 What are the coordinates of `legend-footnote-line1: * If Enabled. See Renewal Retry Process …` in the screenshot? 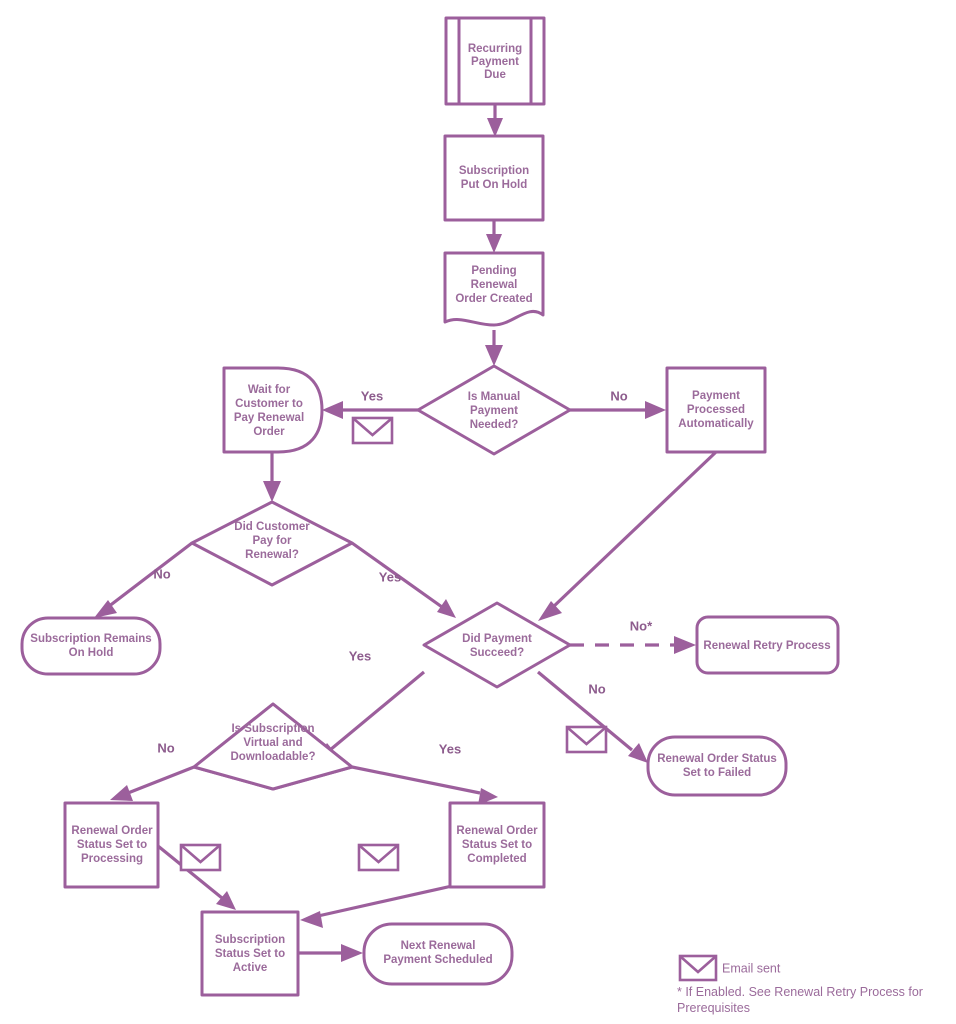 It's located at (800, 992).